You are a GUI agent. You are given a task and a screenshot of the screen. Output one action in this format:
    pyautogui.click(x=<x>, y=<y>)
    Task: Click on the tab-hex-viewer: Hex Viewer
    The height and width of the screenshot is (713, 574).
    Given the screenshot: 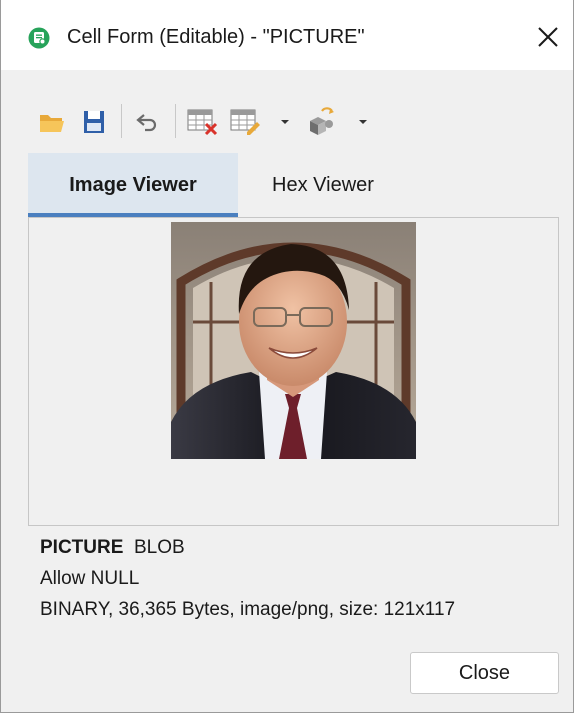 What is the action you would take?
    pyautogui.click(x=323, y=185)
    